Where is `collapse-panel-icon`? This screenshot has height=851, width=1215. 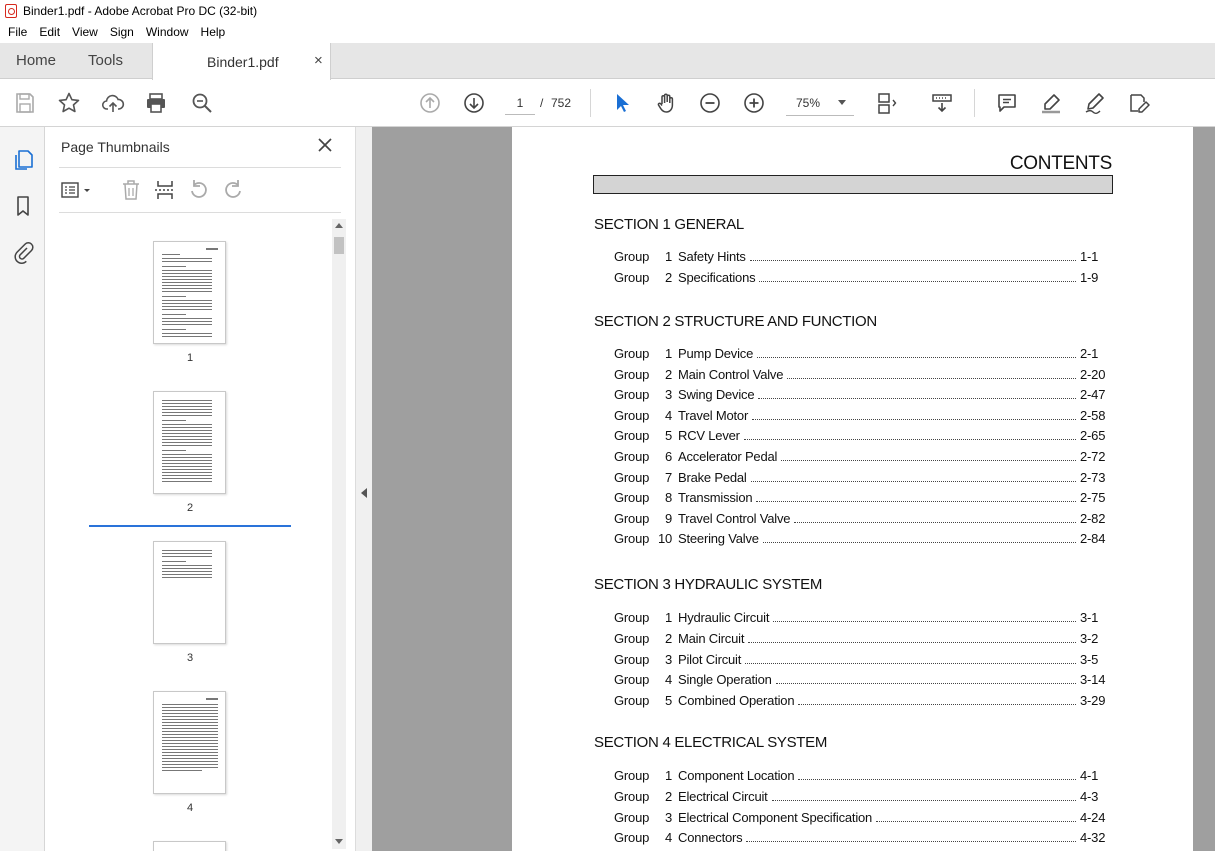 collapse-panel-icon is located at coordinates (364, 493).